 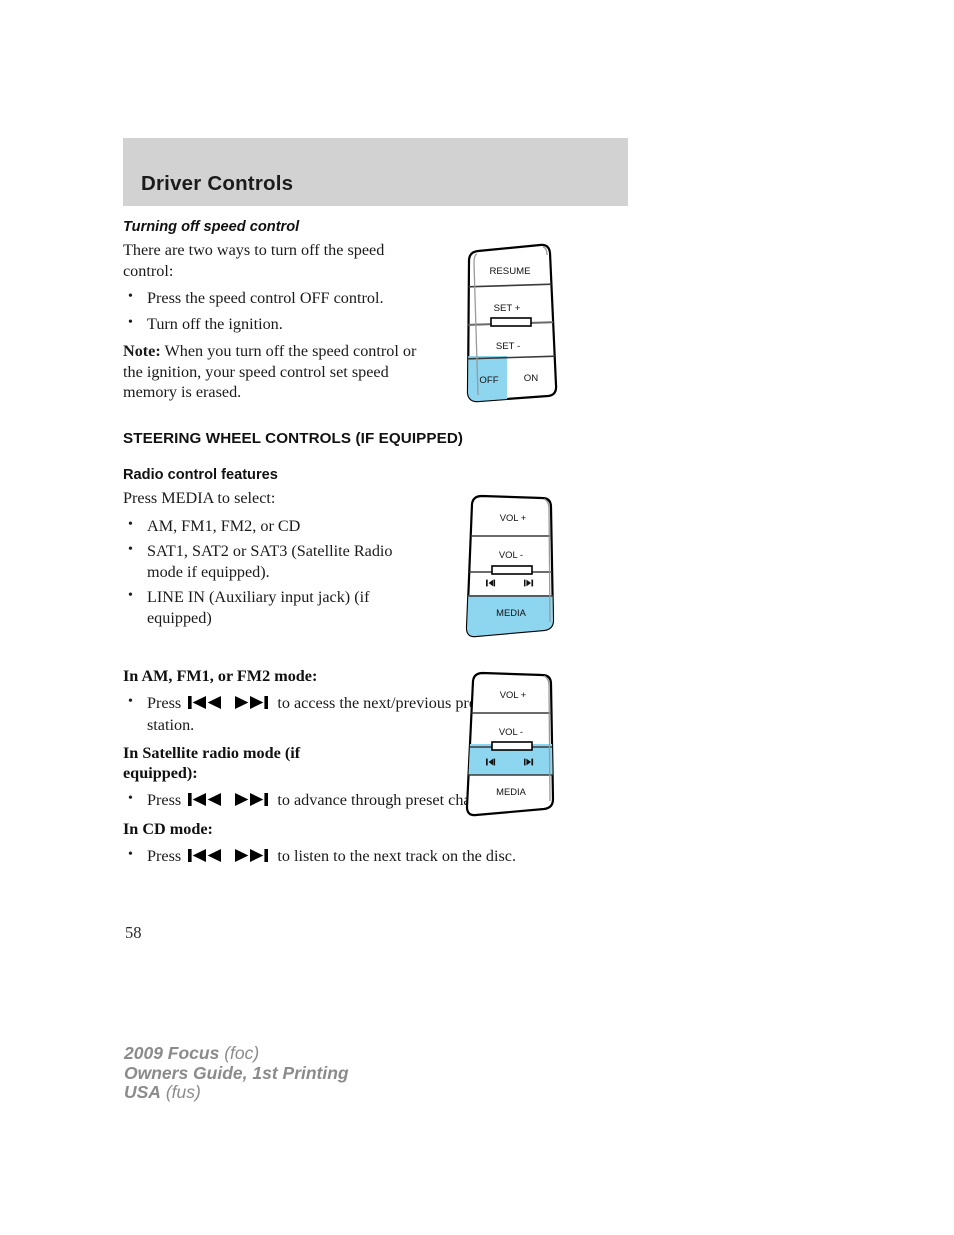 What do you see at coordinates (273, 324) in the screenshot?
I see `list-item: Turn off the ignition.` at bounding box center [273, 324].